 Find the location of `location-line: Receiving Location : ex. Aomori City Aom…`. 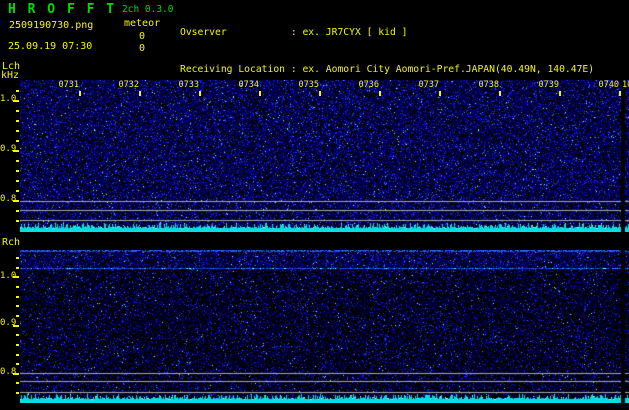

location-line: Receiving Location : ex. Aomori City Aom… is located at coordinates (387, 70).